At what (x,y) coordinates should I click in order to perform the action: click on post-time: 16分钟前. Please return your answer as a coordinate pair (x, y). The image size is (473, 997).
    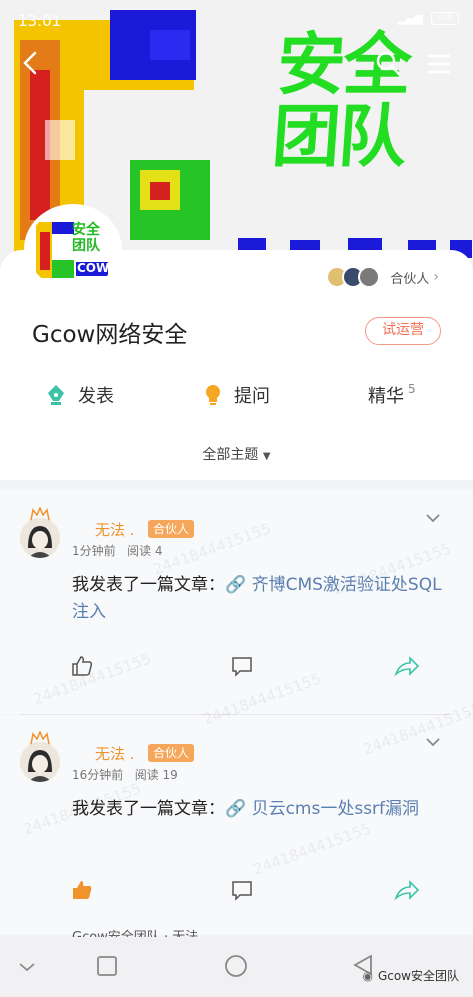
    Looking at the image, I should click on (98, 775).